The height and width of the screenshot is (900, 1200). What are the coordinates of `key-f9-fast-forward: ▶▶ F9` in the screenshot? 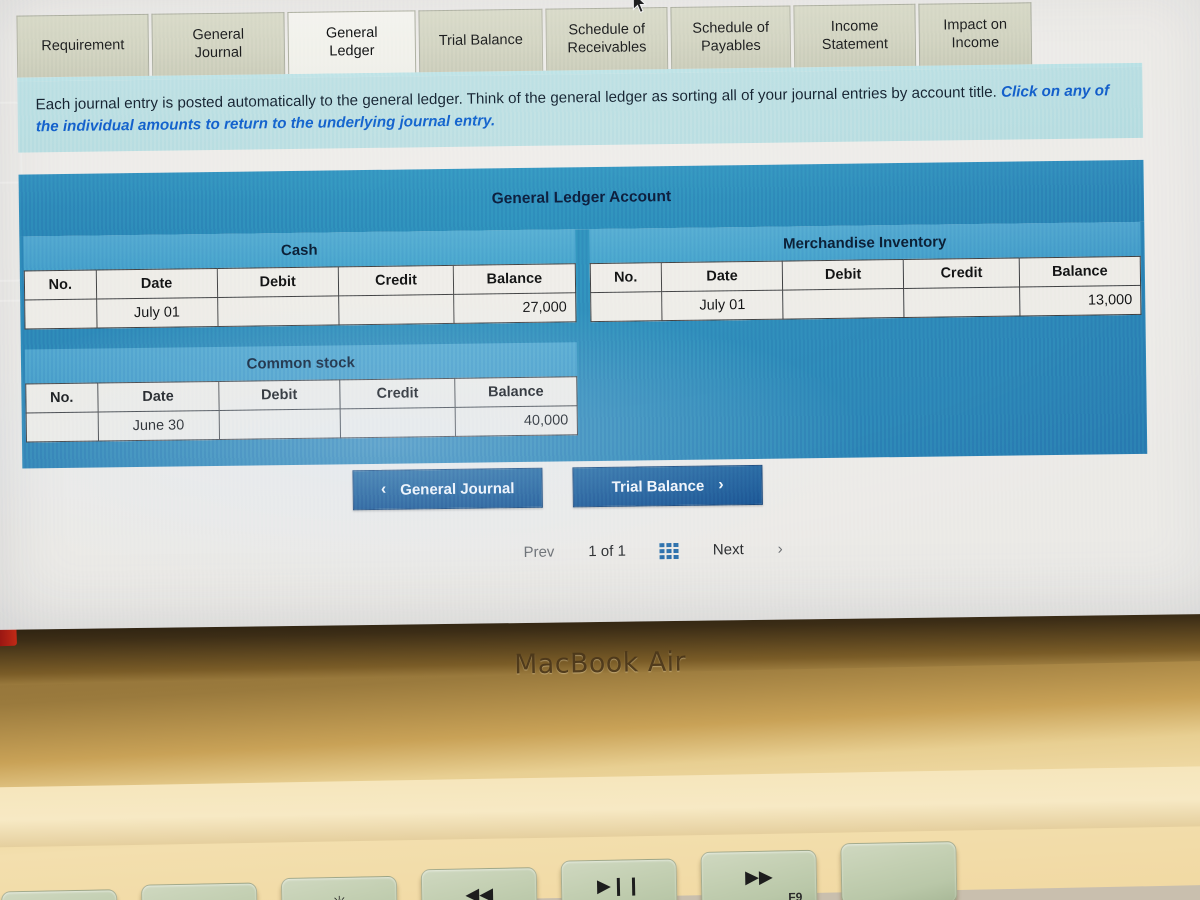 It's located at (759, 874).